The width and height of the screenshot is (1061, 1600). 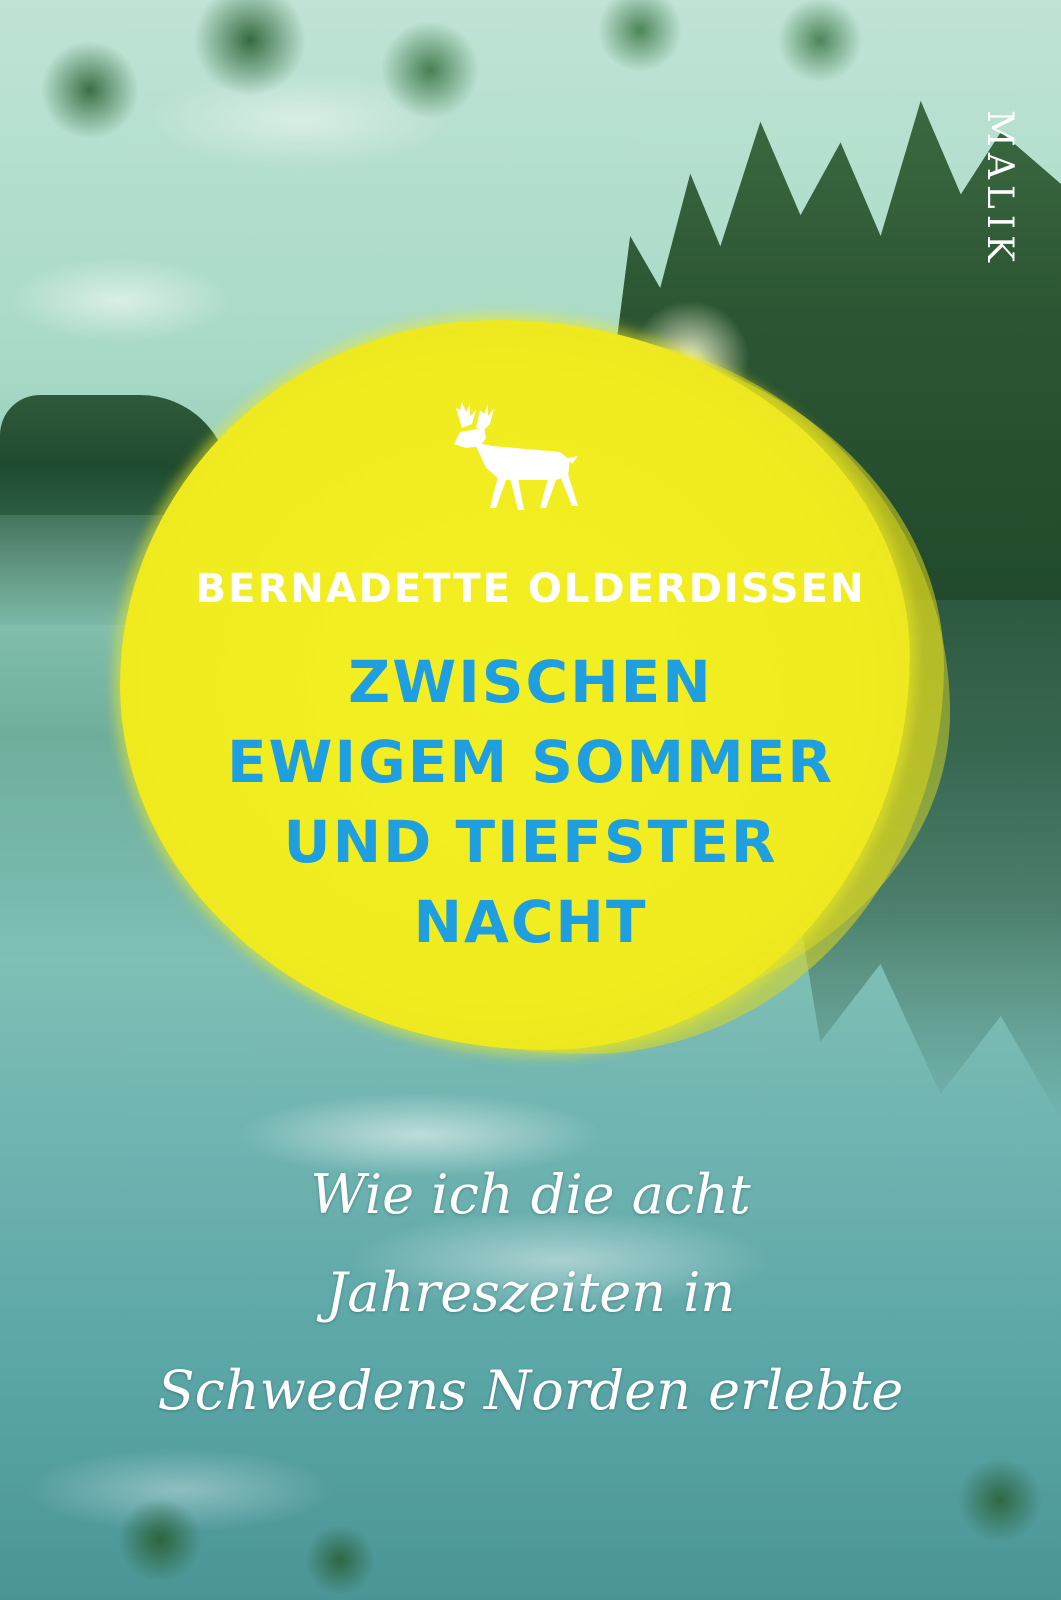 What do you see at coordinates (530, 110) in the screenshot?
I see `foliage-top` at bounding box center [530, 110].